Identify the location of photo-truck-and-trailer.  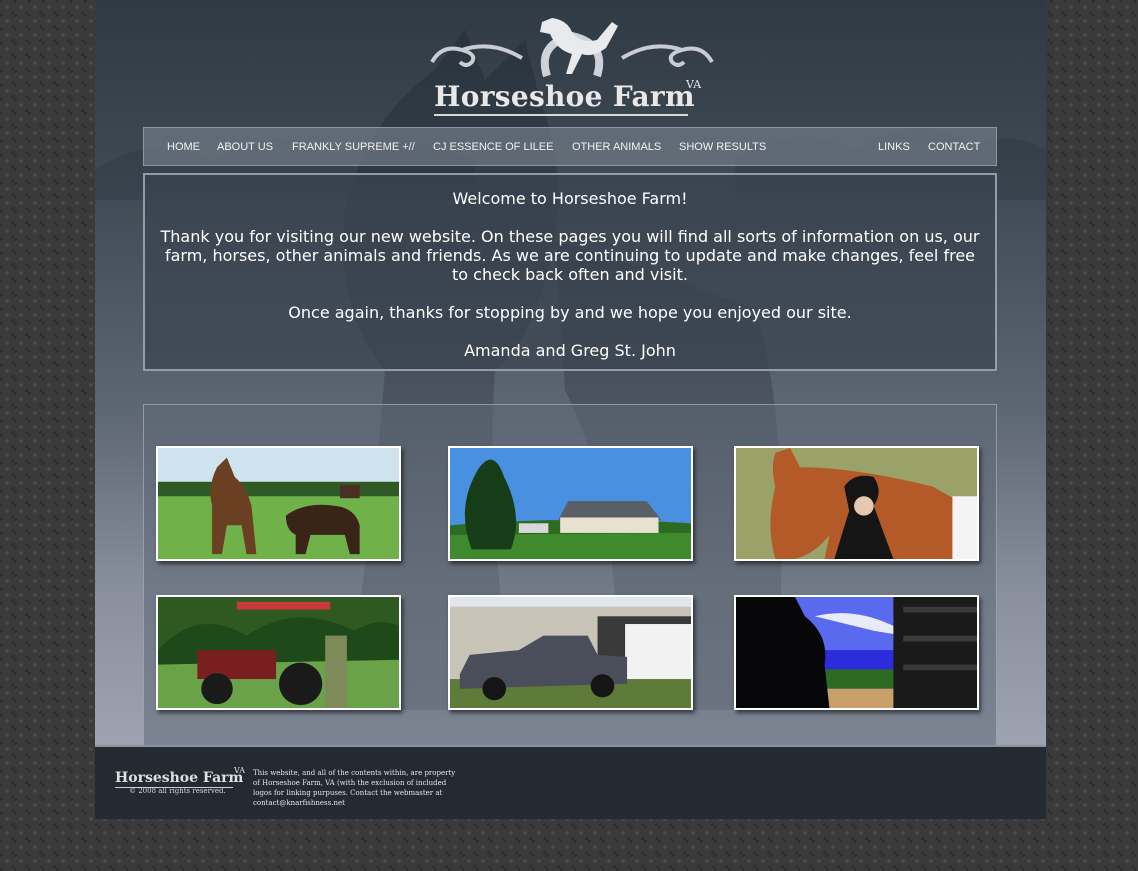
(570, 652).